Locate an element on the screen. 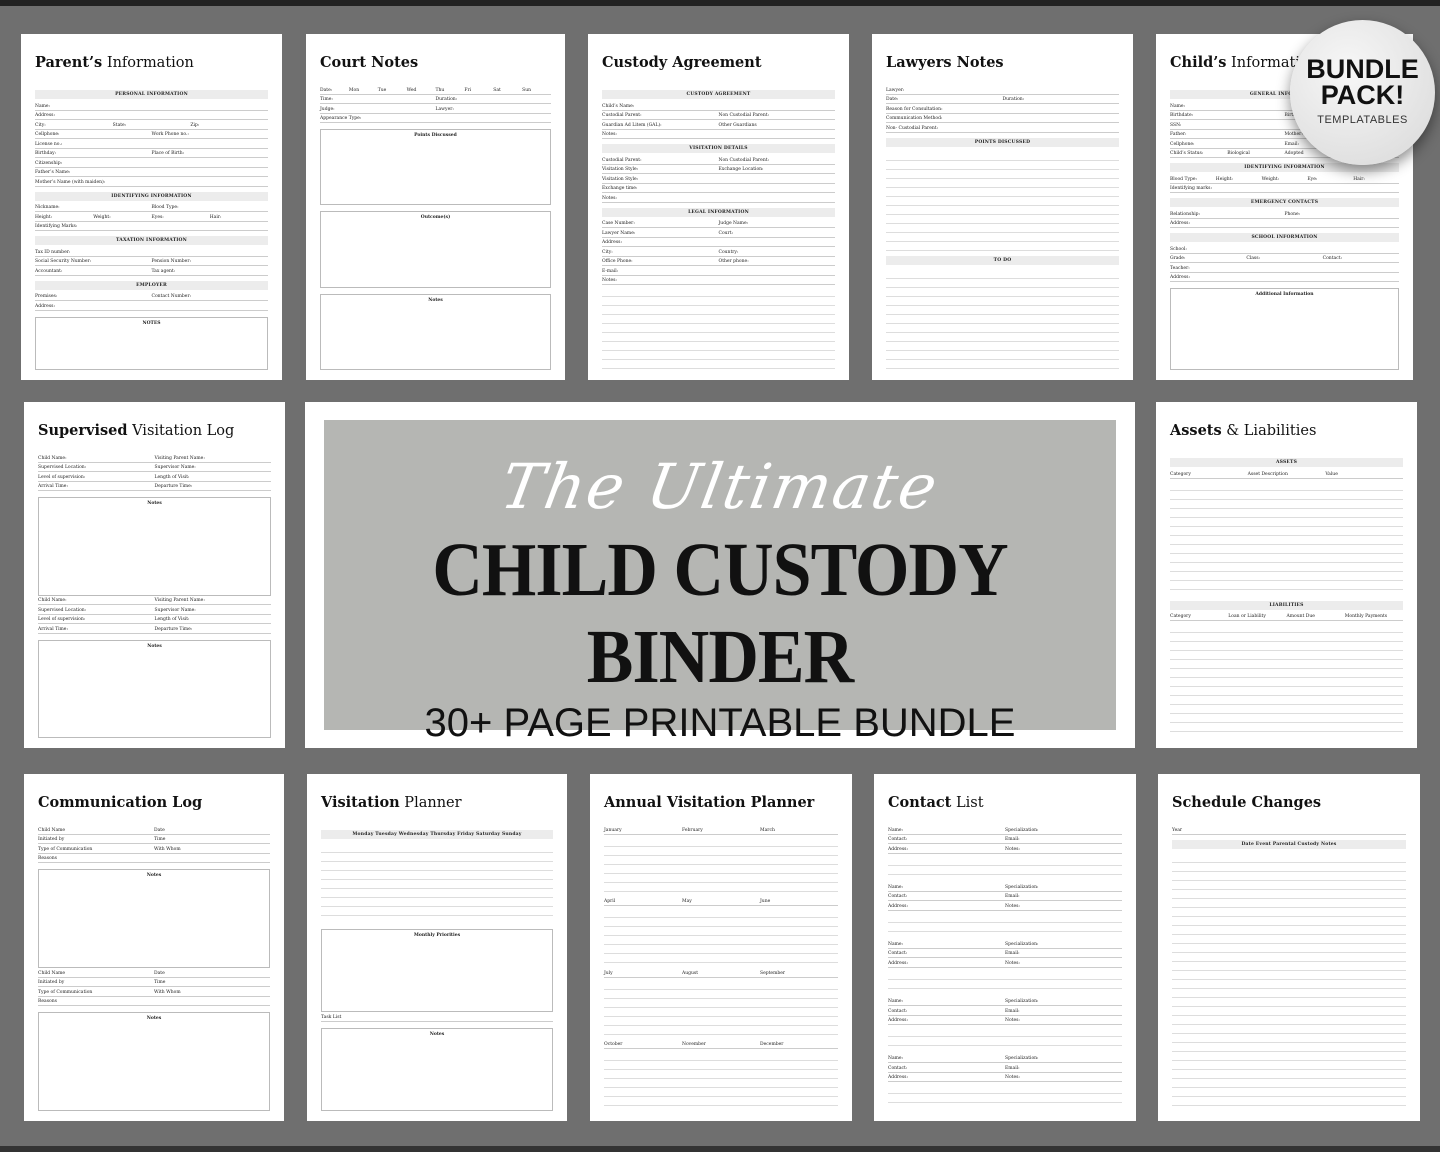 The image size is (1440, 1152). section-header: CUSTODY AGREEMENT is located at coordinates (718, 94).